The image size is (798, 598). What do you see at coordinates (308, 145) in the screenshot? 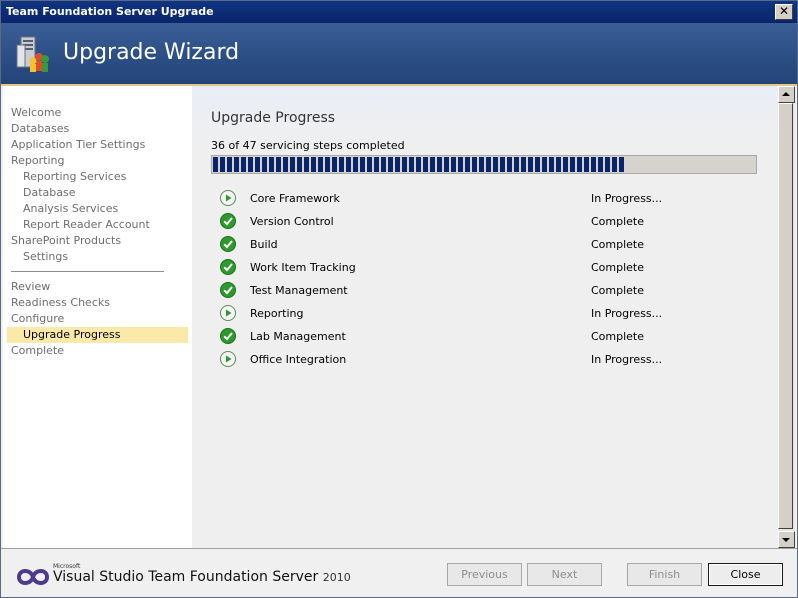
I see `steps-completed-text: 36 of 47 servicing steps completed` at bounding box center [308, 145].